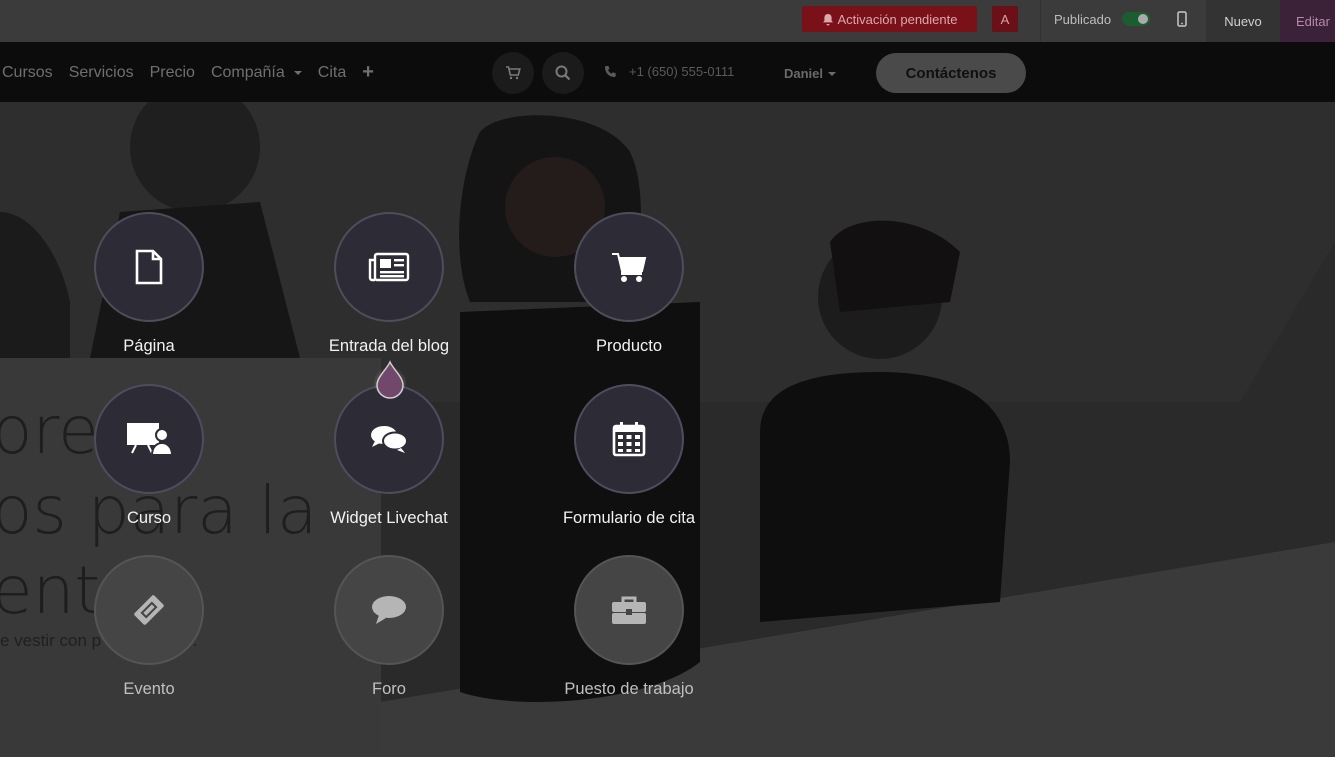  I want to click on nav-link-precio: Precio, so click(172, 73).